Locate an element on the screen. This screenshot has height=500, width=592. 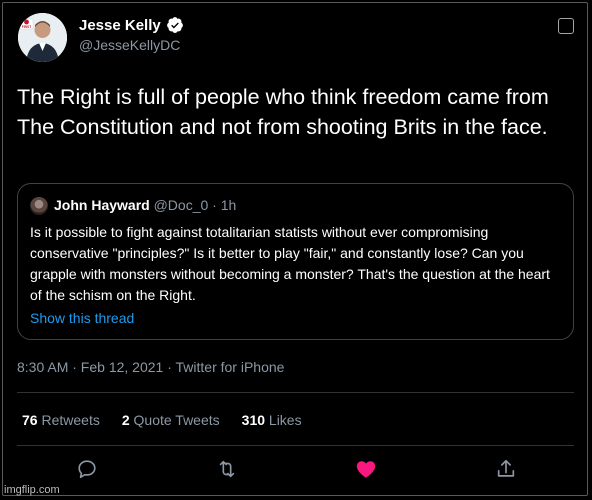
reply-icon is located at coordinates (87, 469).